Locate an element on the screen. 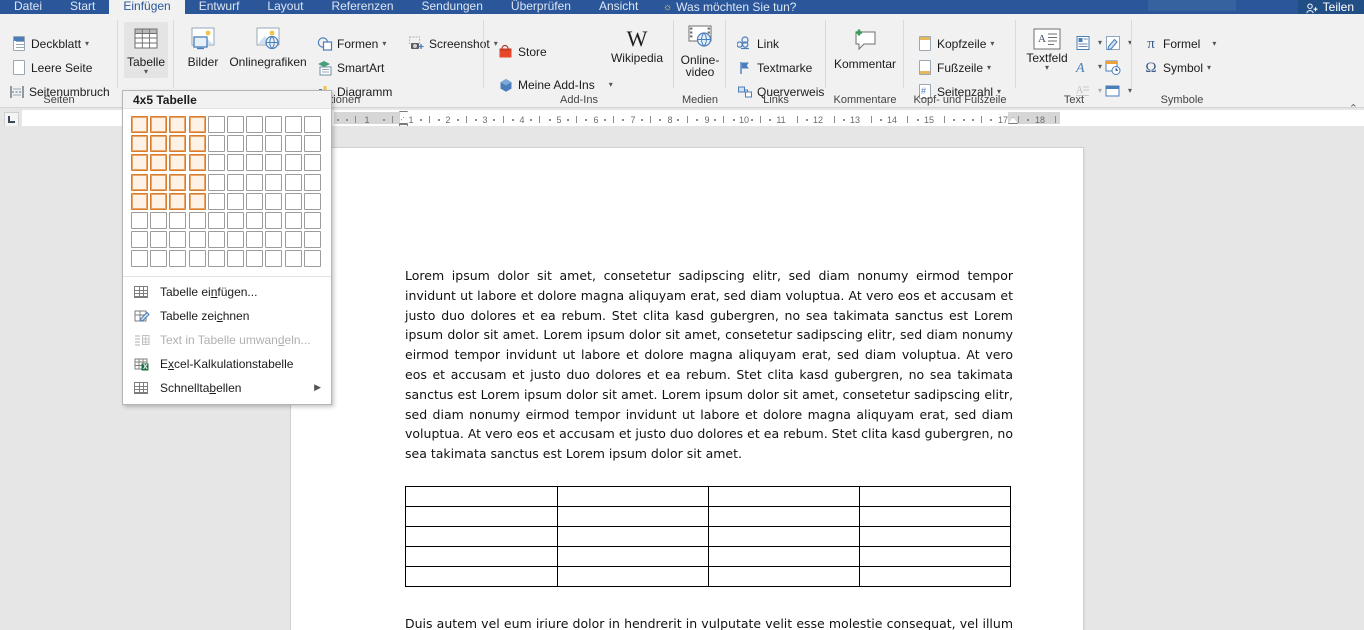 The height and width of the screenshot is (630, 1364). grid-cell-10x5 is located at coordinates (312, 201).